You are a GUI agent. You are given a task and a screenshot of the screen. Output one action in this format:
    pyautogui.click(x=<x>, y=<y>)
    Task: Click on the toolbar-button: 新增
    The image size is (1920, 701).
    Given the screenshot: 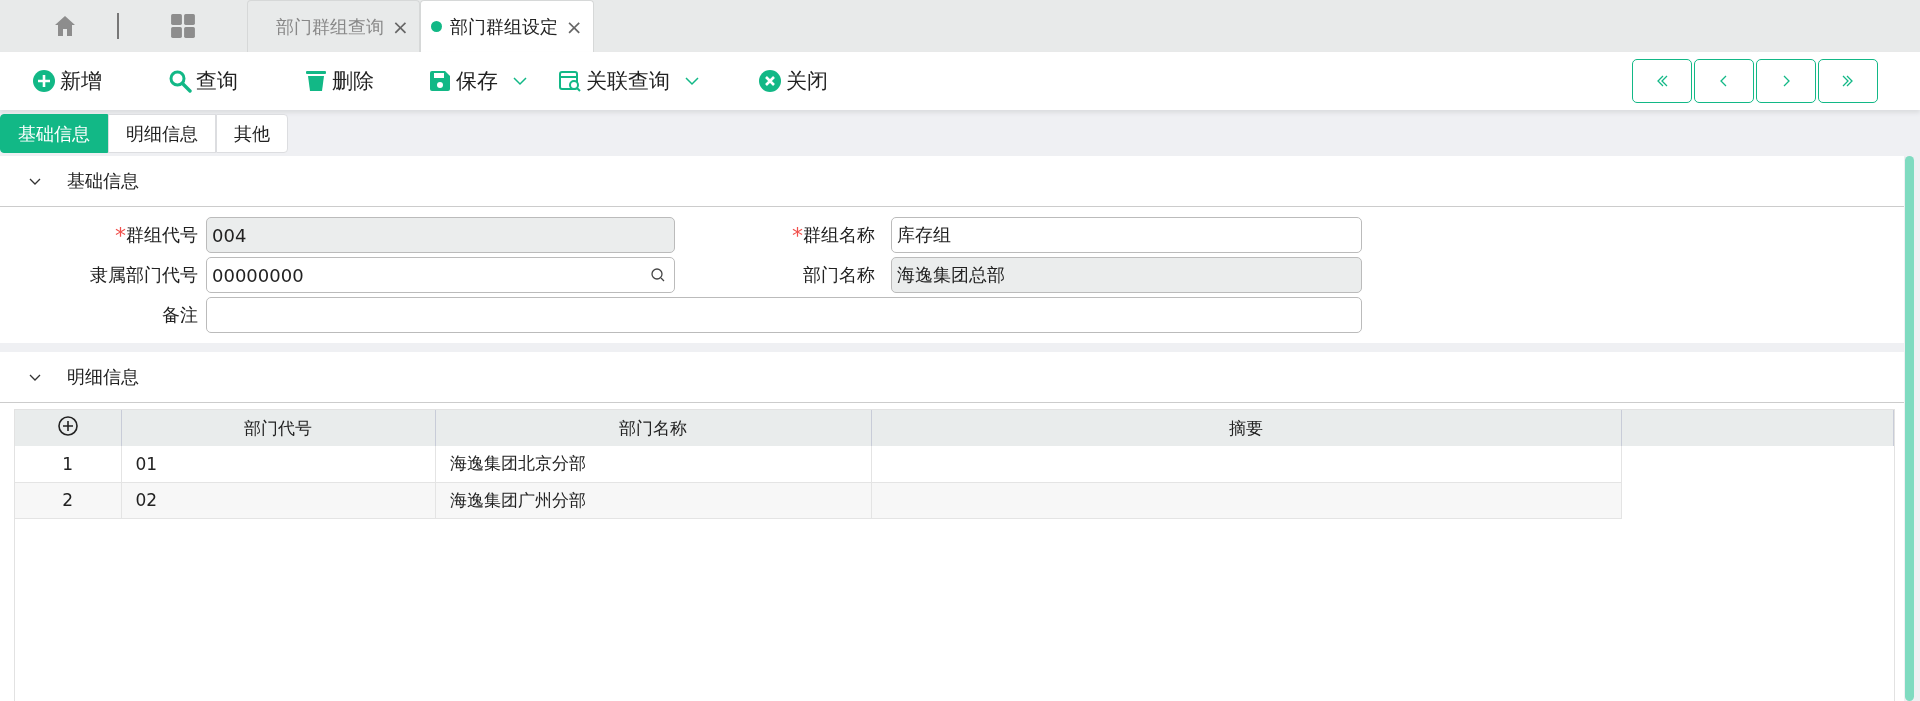 What is the action you would take?
    pyautogui.click(x=67, y=81)
    